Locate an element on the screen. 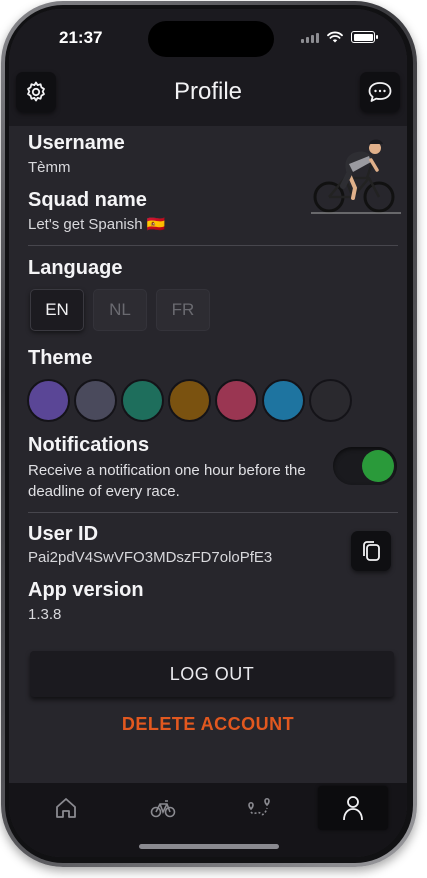 This screenshot has width=427, height=878. language-option-nl: NL is located at coordinates (120, 310).